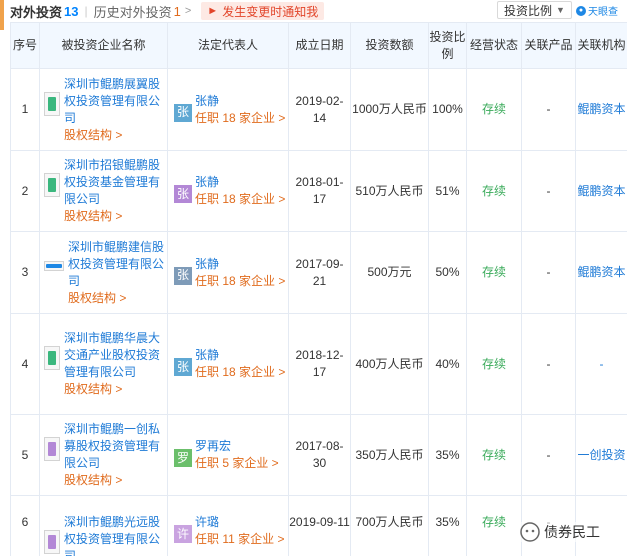 This screenshot has height=556, width=627. I want to click on investment-amount: 400万人民币, so click(389, 364).